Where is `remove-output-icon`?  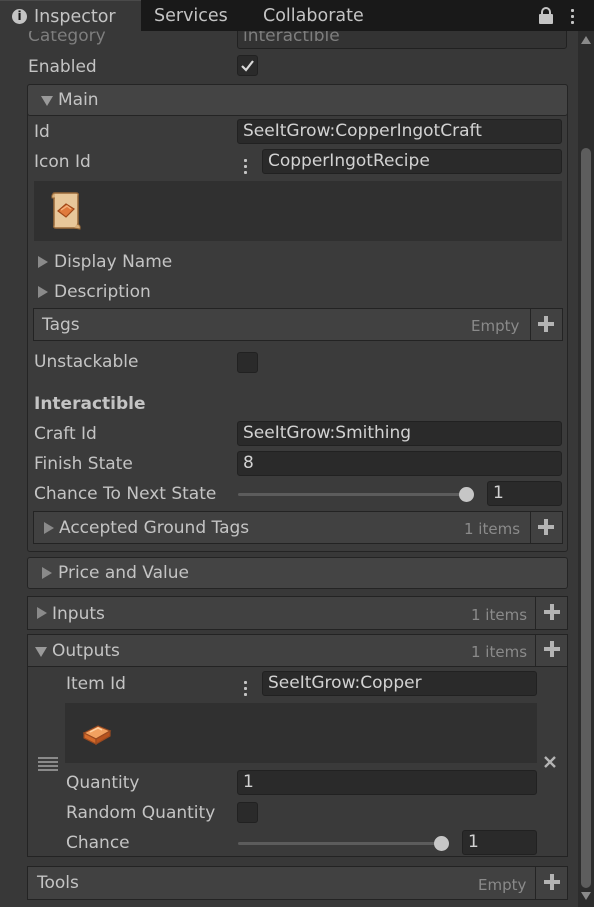
remove-output-icon is located at coordinates (550, 761).